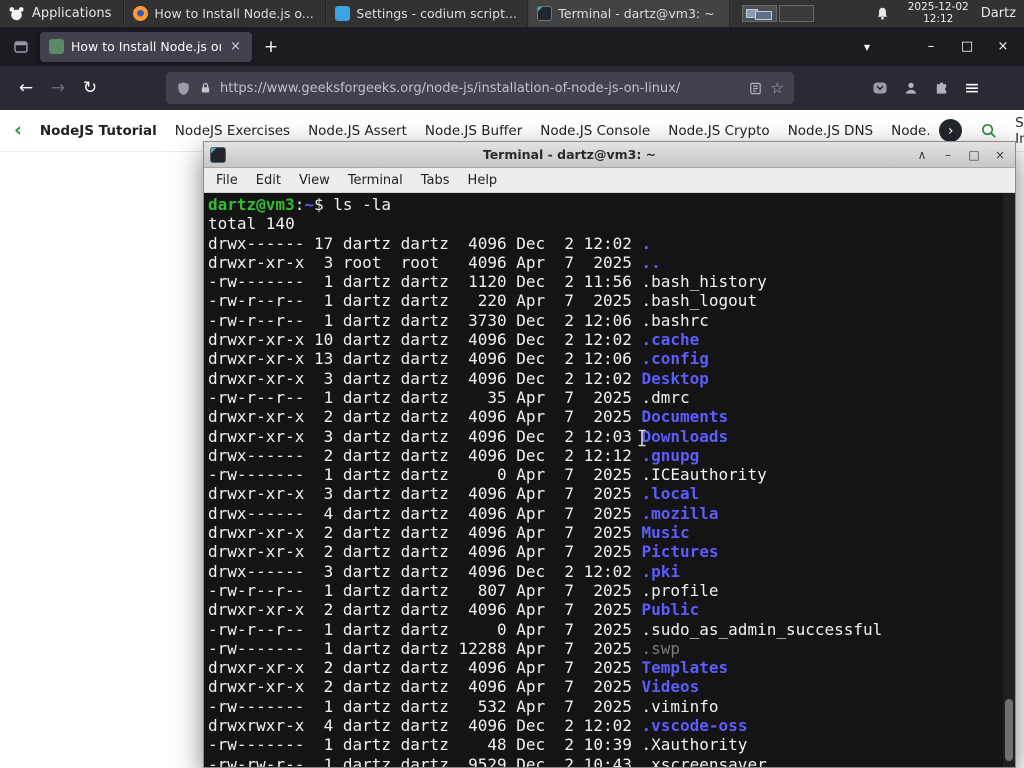 This screenshot has width=1024, height=768. I want to click on pocket-button, so click(880, 88).